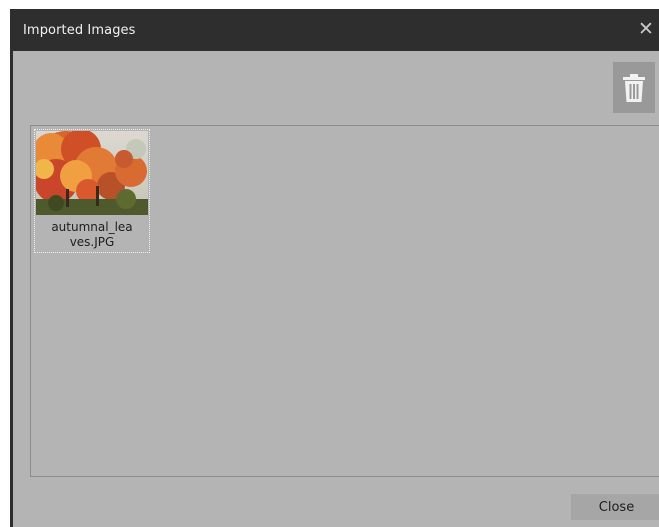  Describe the element at coordinates (92, 242) in the screenshot. I see `image-filename-line2: ves.JPG` at that location.